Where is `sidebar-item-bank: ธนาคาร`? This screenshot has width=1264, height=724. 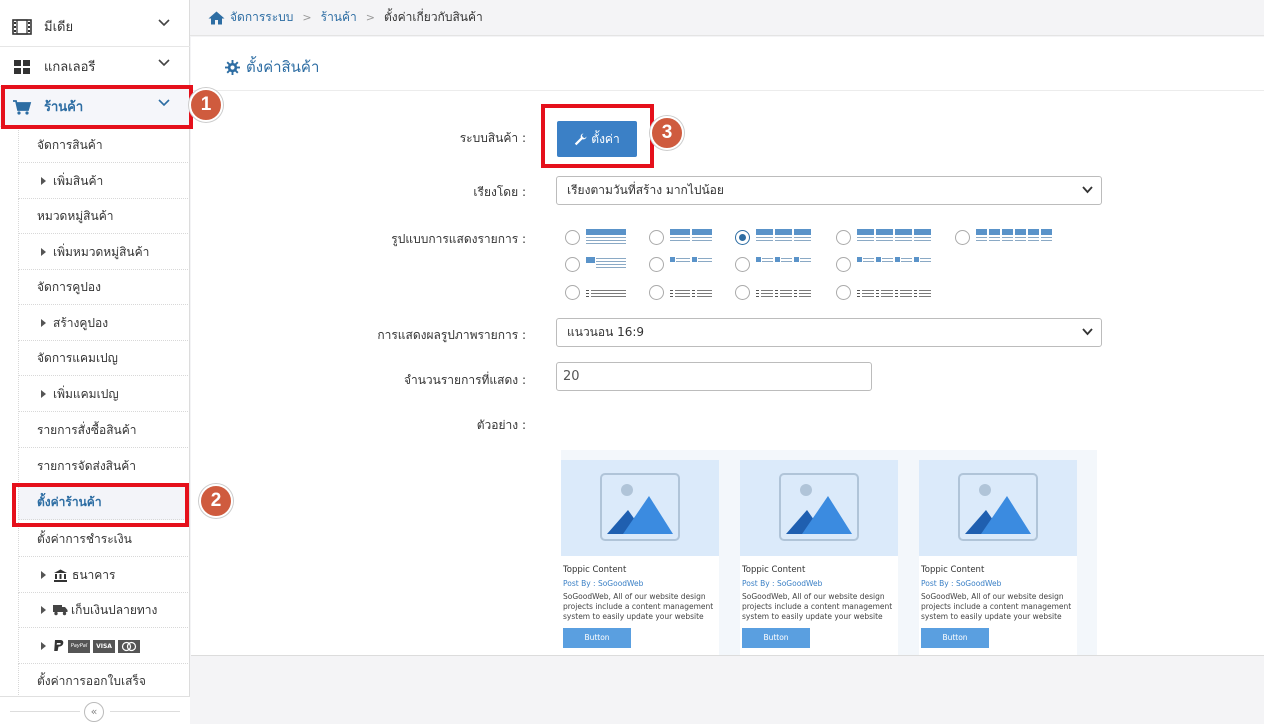 sidebar-item-bank: ธนาคาร is located at coordinates (103, 575).